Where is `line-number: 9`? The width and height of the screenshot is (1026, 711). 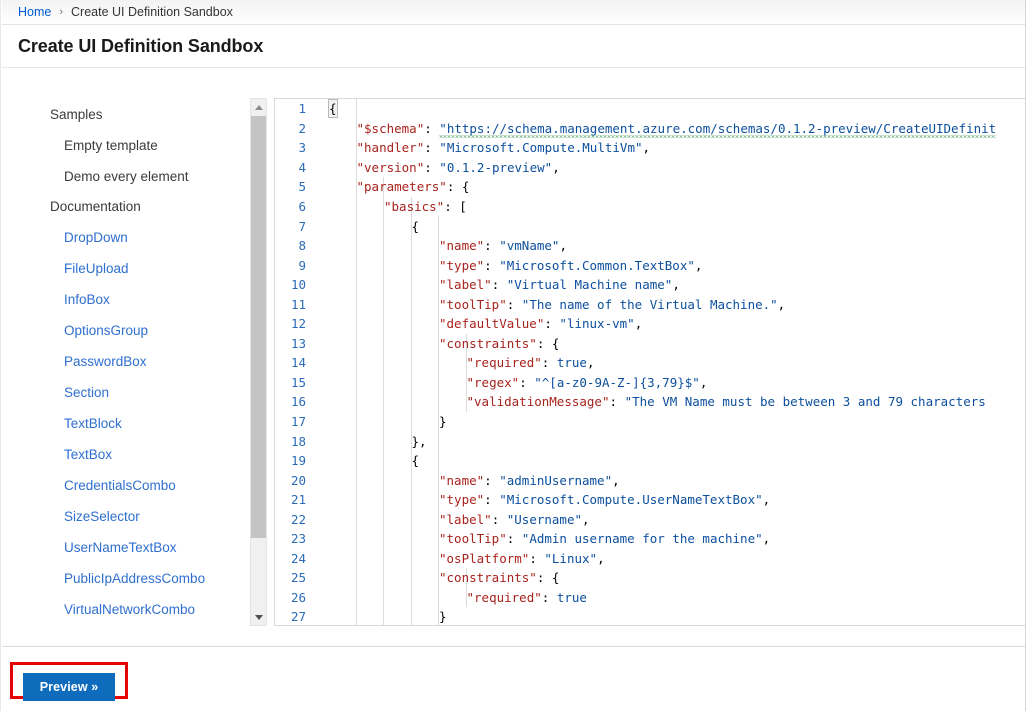
line-number: 9 is located at coordinates (302, 265).